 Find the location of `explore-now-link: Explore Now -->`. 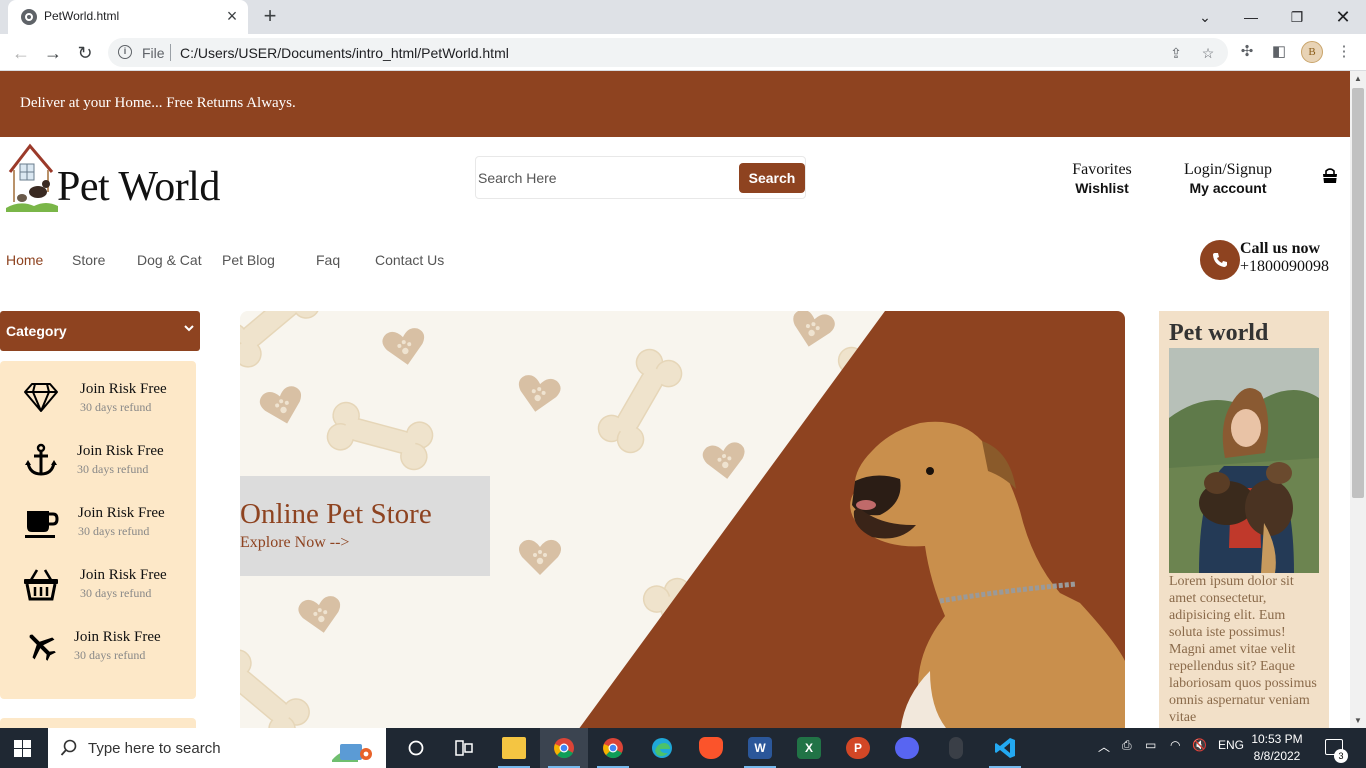

explore-now-link: Explore Now --> is located at coordinates (294, 543).